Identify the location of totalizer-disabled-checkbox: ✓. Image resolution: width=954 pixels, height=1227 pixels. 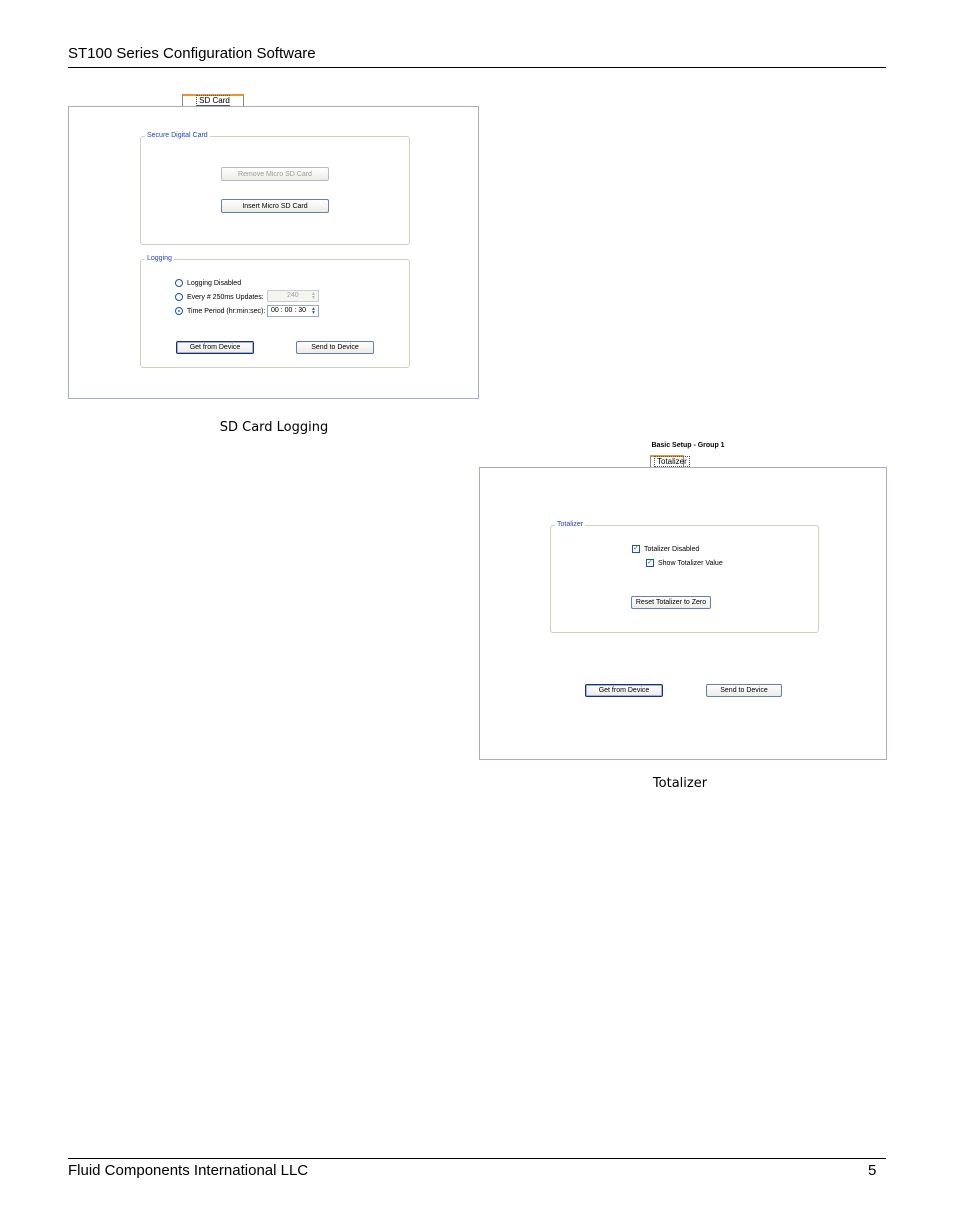
(636, 549).